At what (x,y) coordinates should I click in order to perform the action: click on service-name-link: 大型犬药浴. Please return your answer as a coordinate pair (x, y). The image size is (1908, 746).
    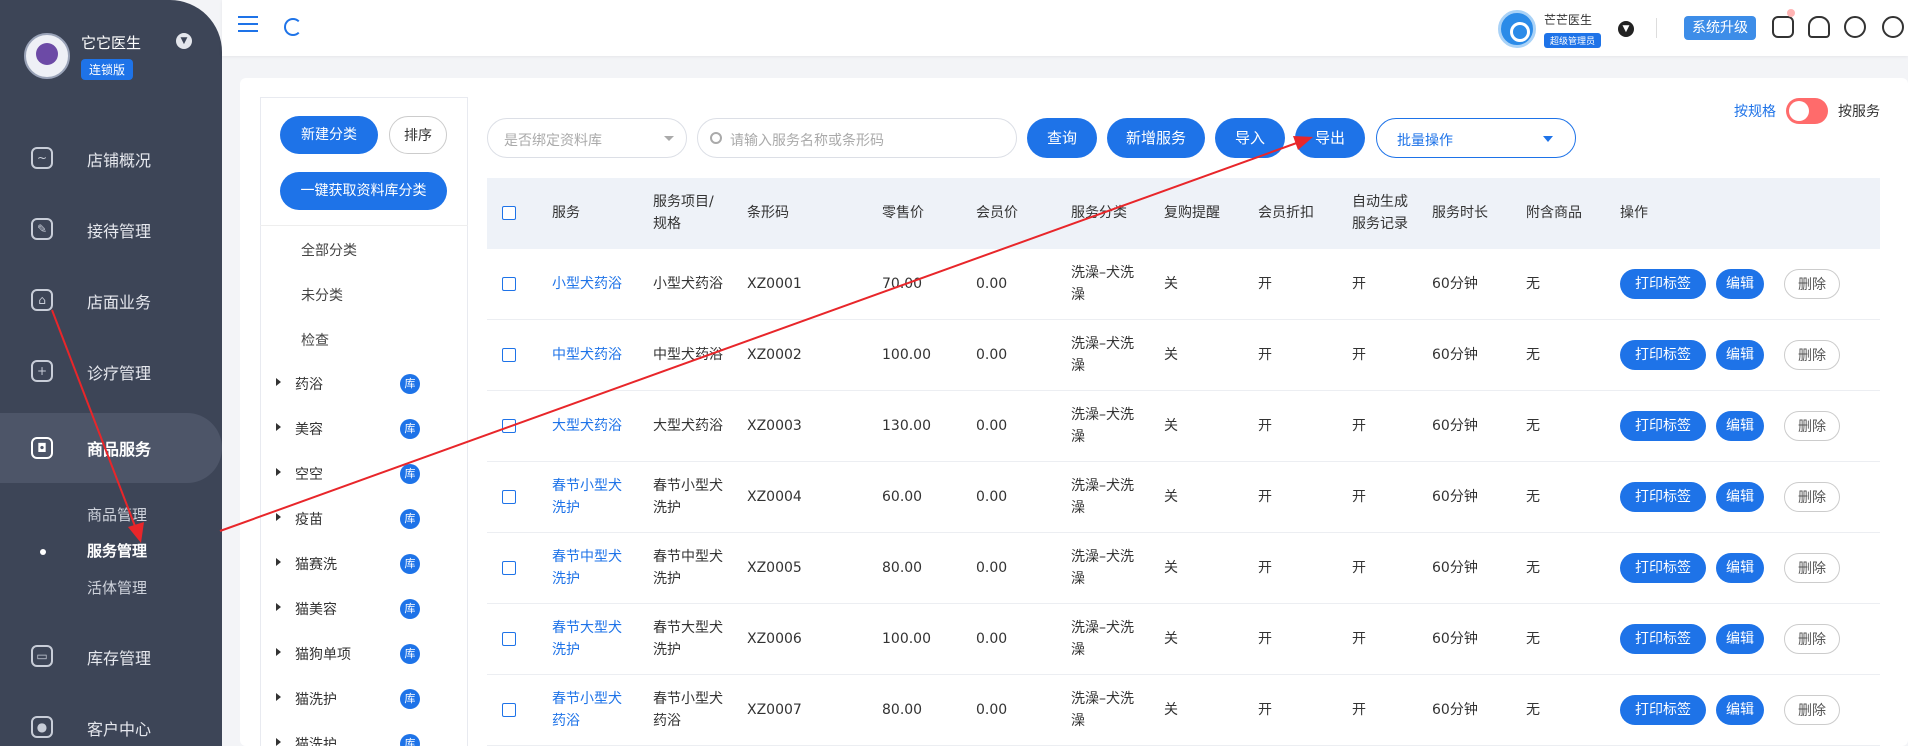
    Looking at the image, I should click on (587, 426).